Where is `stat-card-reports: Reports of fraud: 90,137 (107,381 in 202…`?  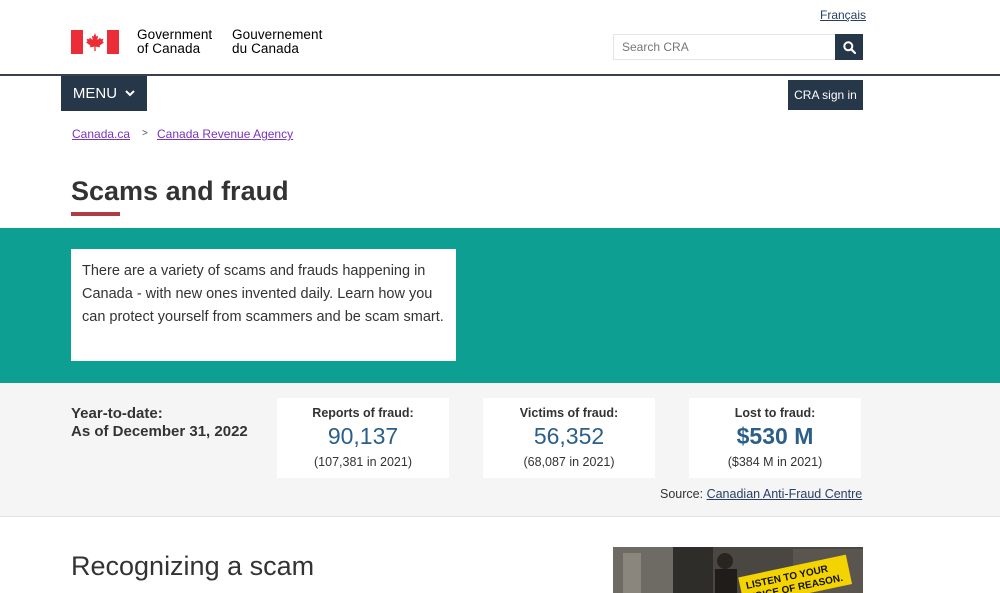
stat-card-reports: Reports of fraud: 90,137 (107,381 in 202… is located at coordinates (363, 438).